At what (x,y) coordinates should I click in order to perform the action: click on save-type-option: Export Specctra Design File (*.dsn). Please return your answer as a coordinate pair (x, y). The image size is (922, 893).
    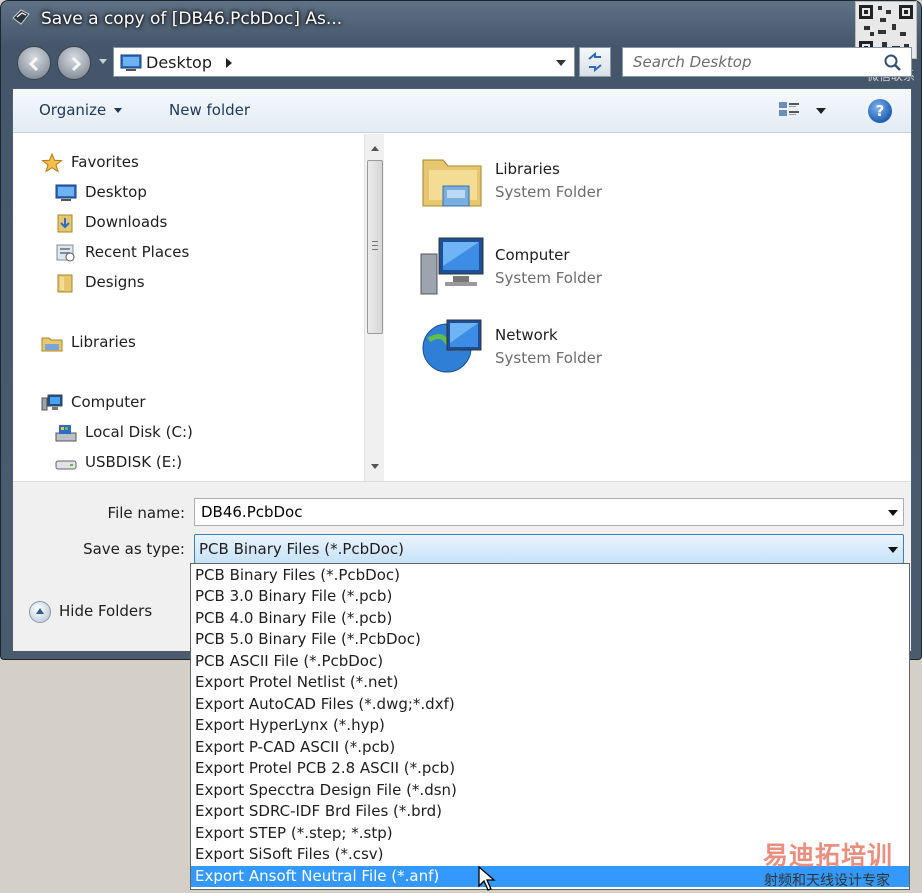
    Looking at the image, I should click on (550, 790).